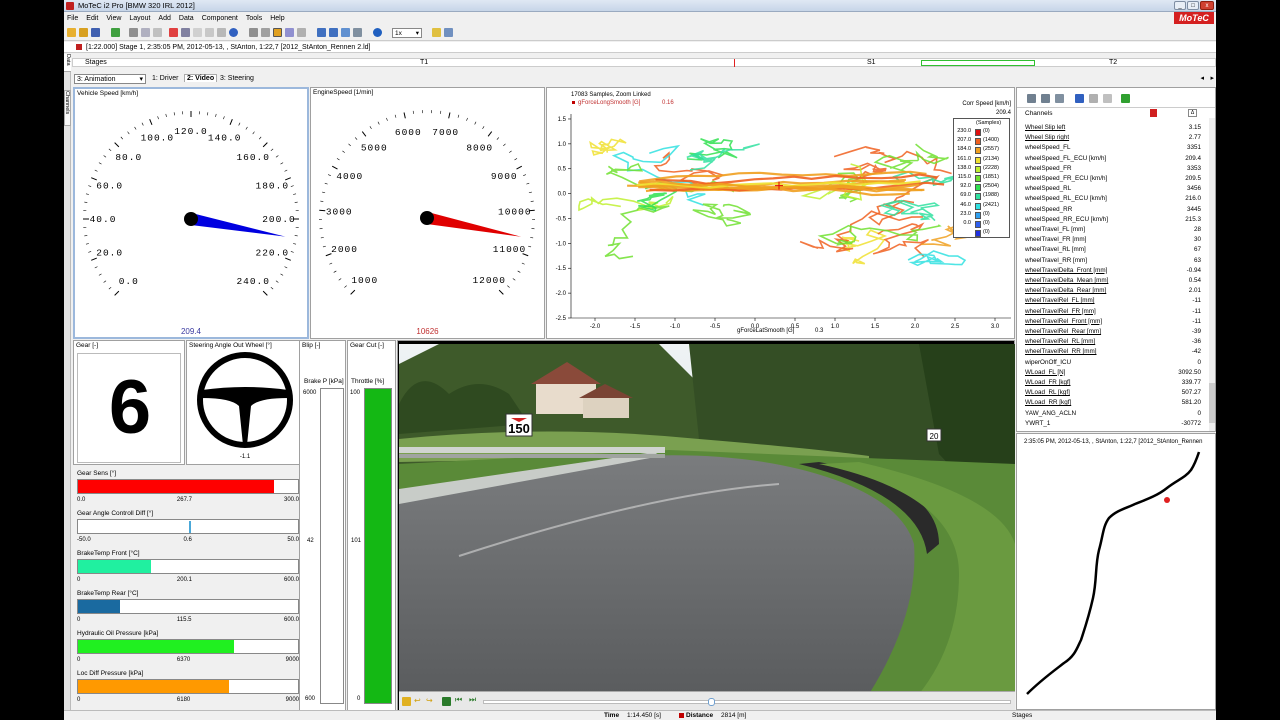 The height and width of the screenshot is (720, 1280). I want to click on table-icon, so click(185, 32).